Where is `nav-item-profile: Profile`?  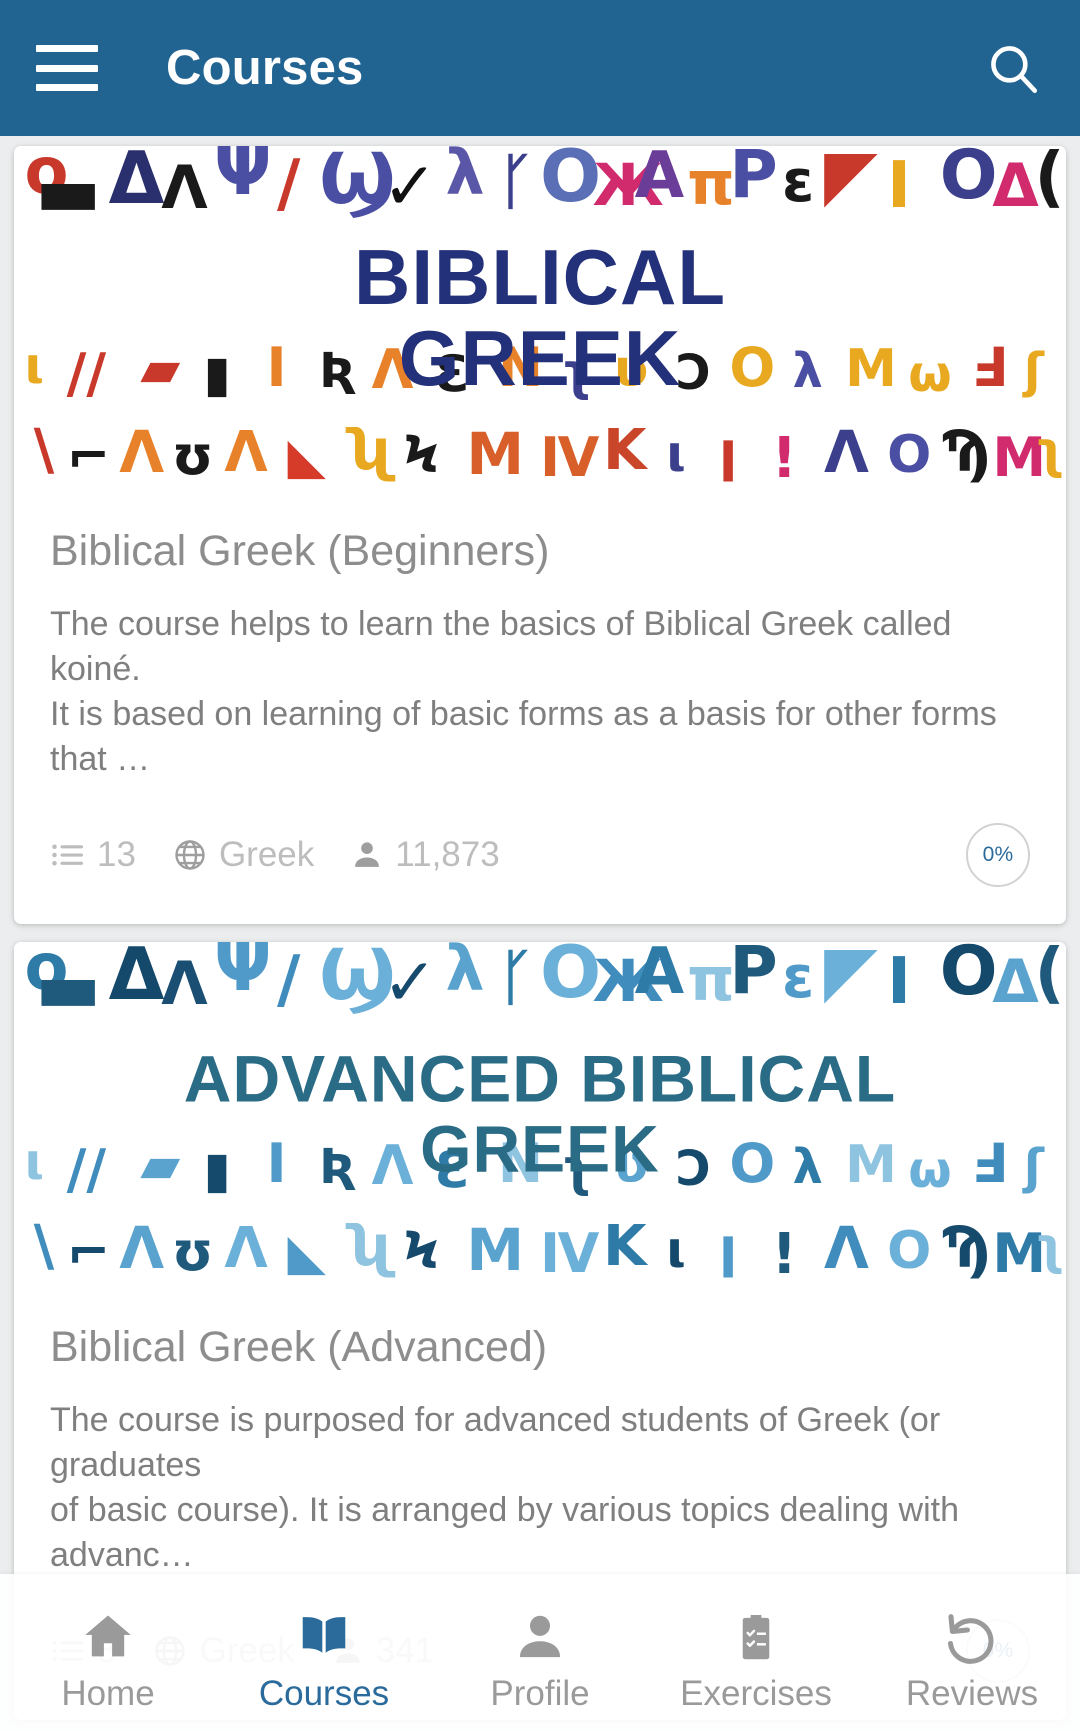
nav-item-profile: Profile is located at coordinates (540, 1652).